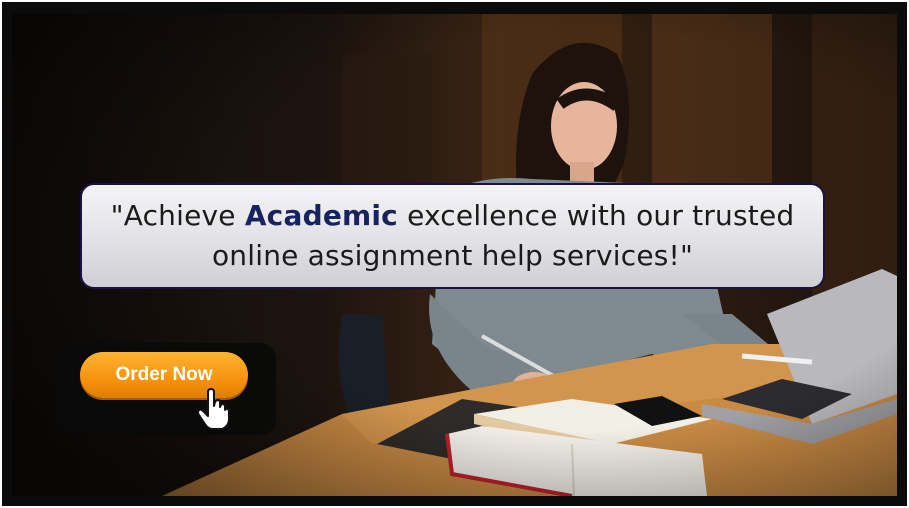 This screenshot has width=909, height=508. Describe the element at coordinates (213, 409) in the screenshot. I see `hand-pointer-icon` at that location.